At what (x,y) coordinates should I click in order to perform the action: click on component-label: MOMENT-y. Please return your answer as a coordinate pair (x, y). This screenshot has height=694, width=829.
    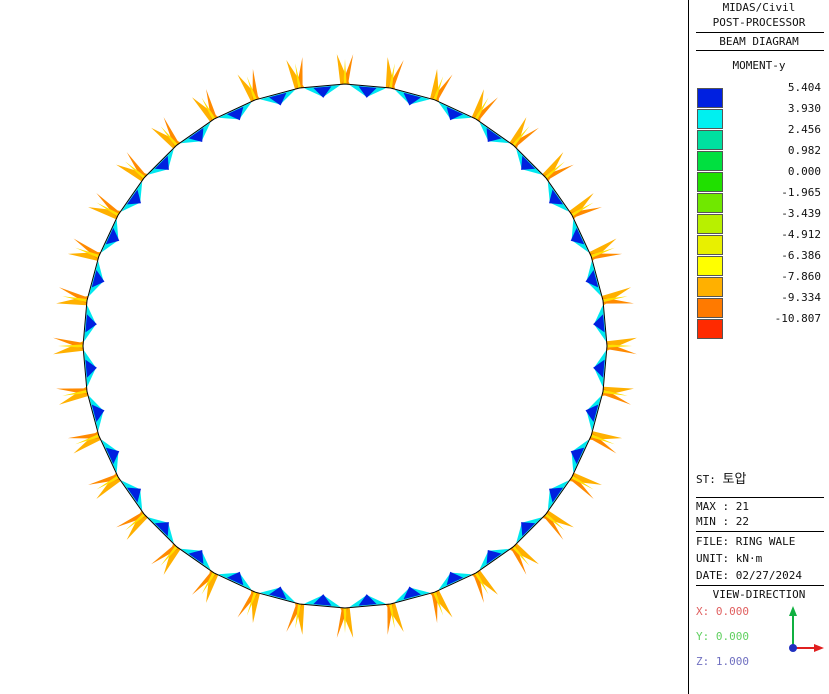
    Looking at the image, I should click on (759, 65).